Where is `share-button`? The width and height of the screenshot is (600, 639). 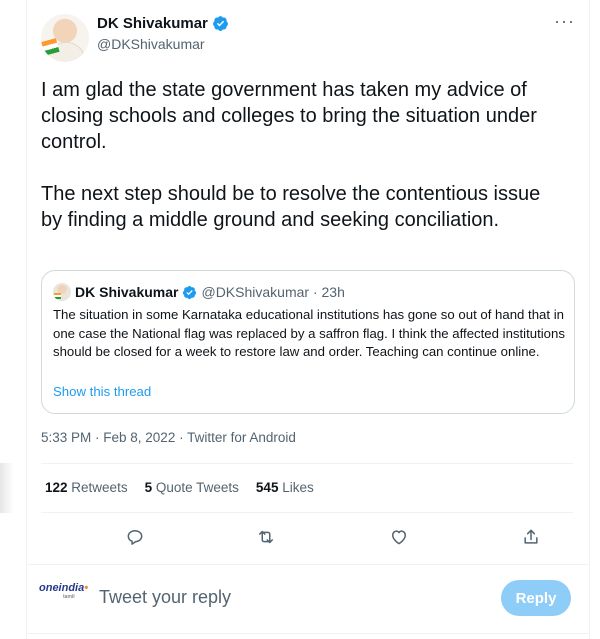
share-button is located at coordinates (531, 537).